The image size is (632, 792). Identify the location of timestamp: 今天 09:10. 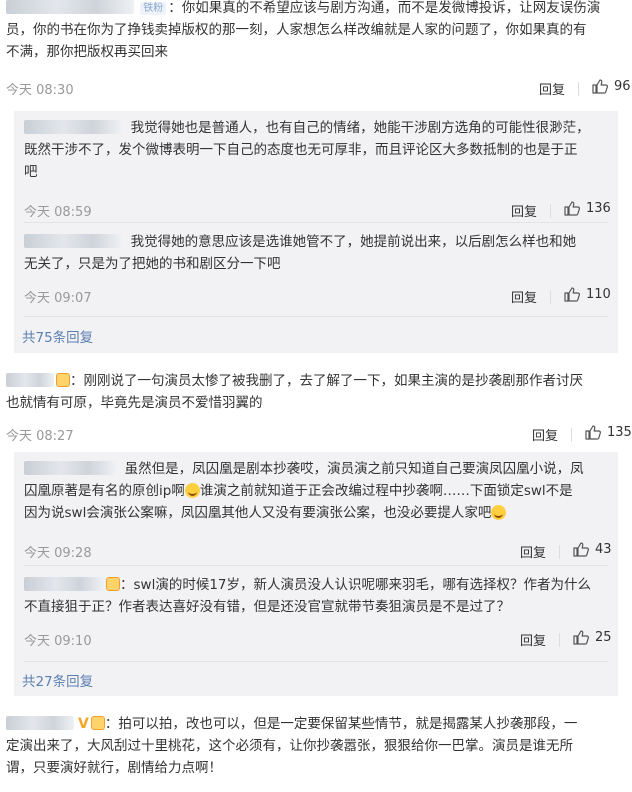
(58, 641).